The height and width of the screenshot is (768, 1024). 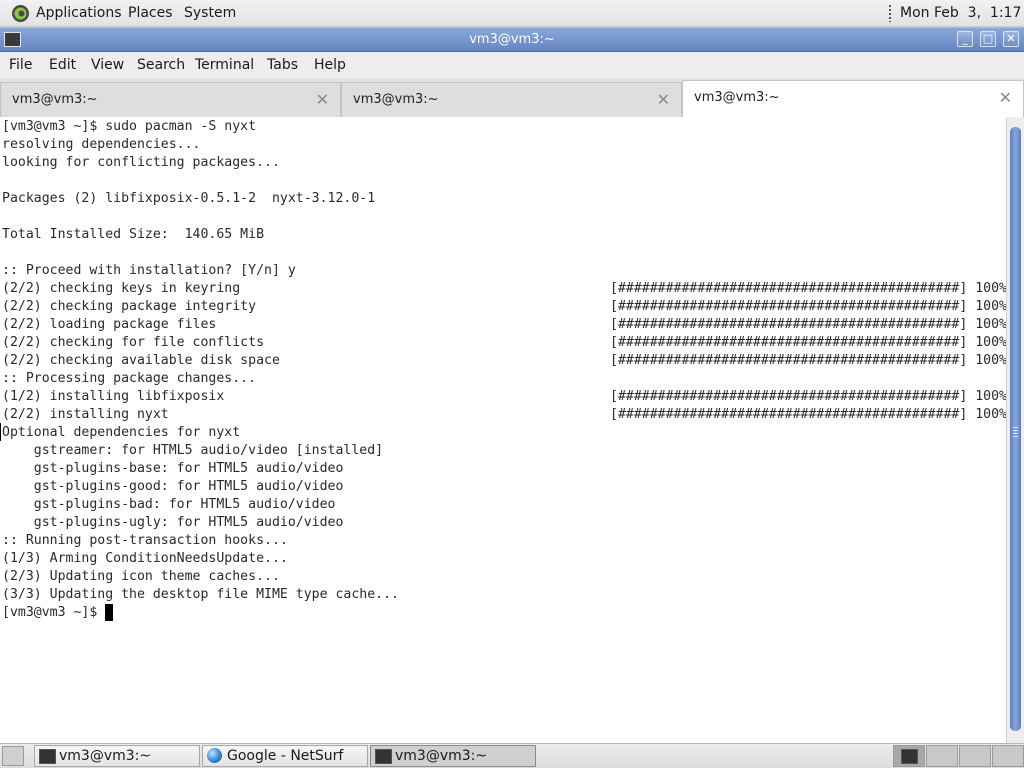 What do you see at coordinates (210, 13) in the screenshot?
I see `menu-system: System` at bounding box center [210, 13].